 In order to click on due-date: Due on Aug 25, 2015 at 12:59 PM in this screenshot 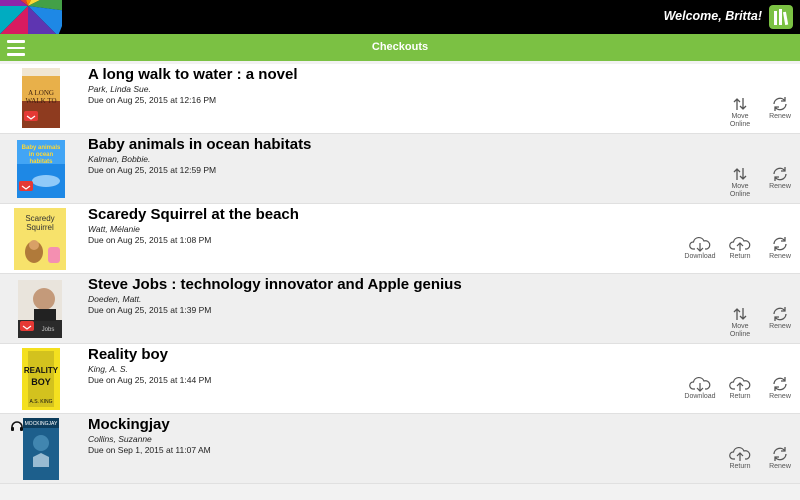, I will do `click(152, 170)`.